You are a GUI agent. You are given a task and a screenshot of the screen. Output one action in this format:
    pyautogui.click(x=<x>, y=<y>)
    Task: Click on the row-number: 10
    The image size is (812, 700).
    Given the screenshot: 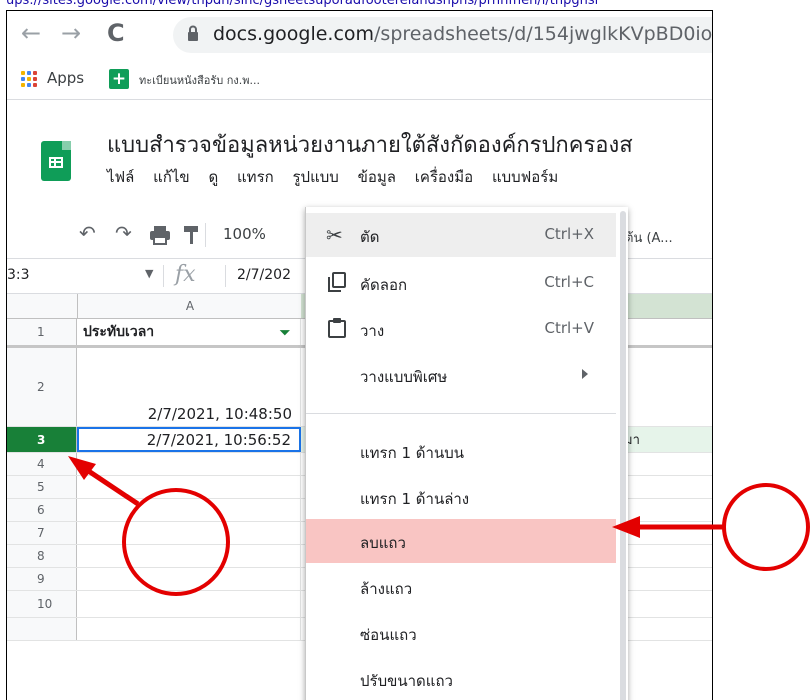 What is the action you would take?
    pyautogui.click(x=42, y=604)
    